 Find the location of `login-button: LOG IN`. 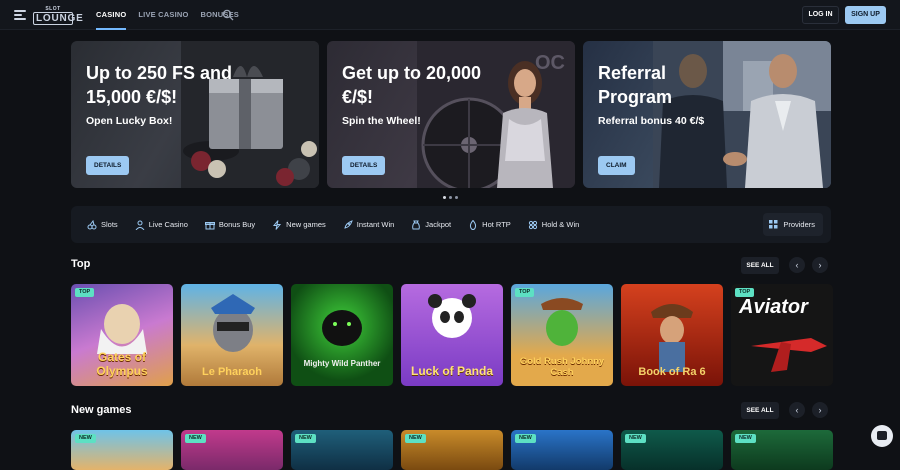

login-button: LOG IN is located at coordinates (820, 15).